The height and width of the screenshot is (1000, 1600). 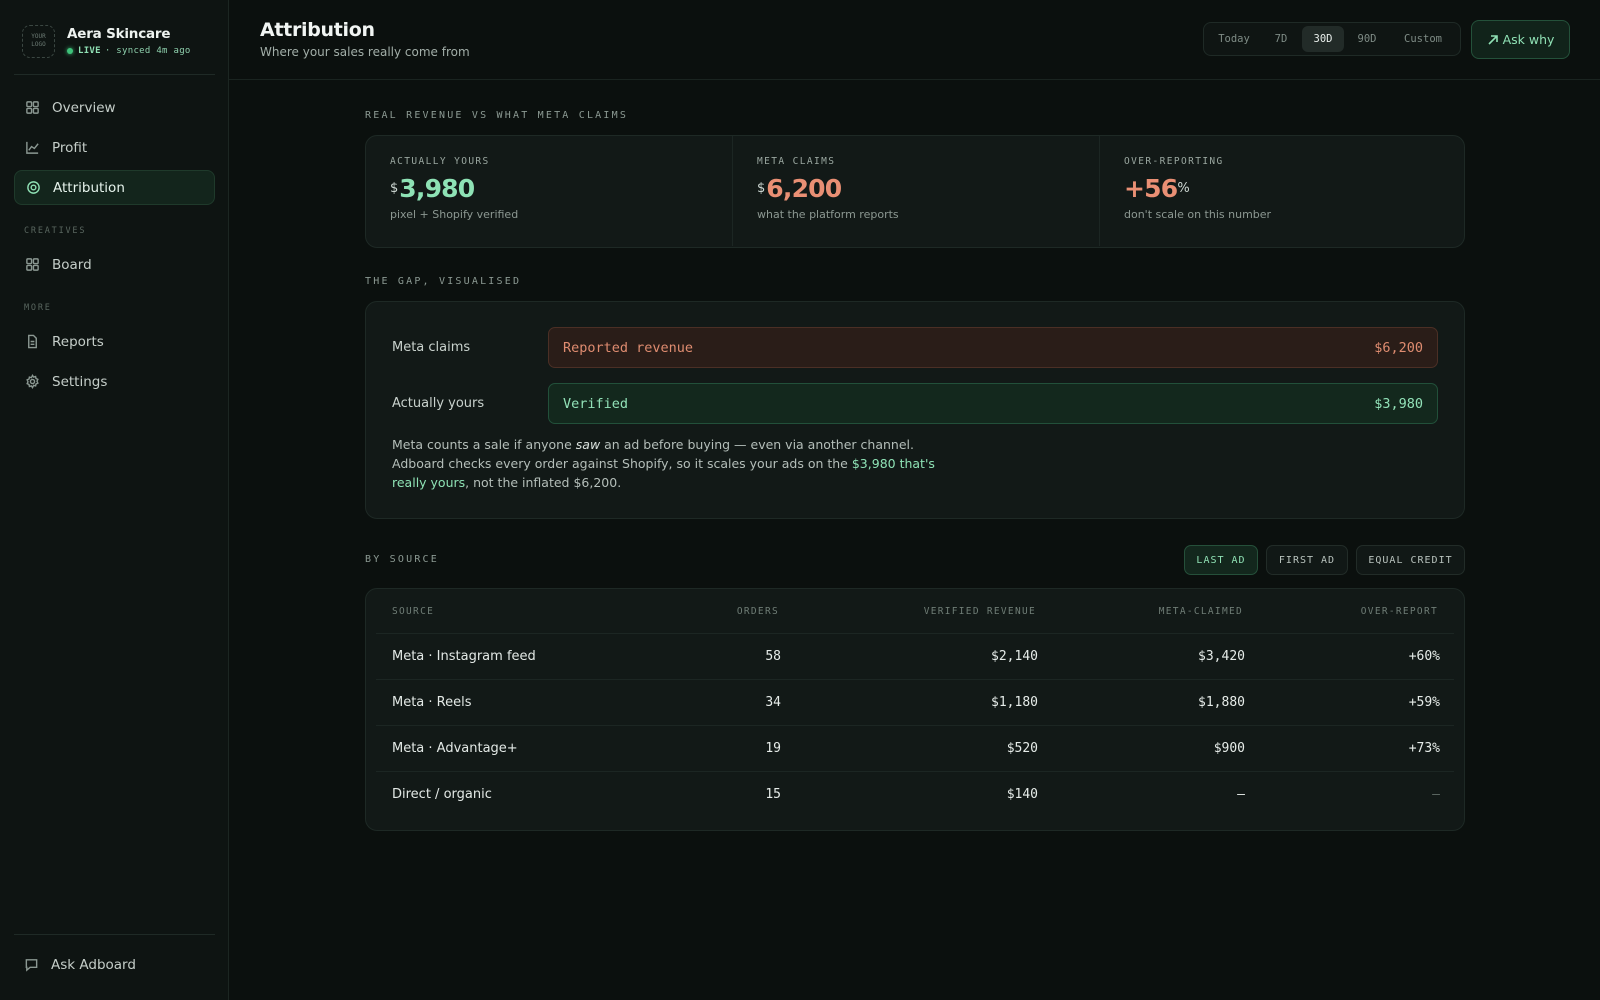 I want to click on cell-orders: 15, so click(x=773, y=794).